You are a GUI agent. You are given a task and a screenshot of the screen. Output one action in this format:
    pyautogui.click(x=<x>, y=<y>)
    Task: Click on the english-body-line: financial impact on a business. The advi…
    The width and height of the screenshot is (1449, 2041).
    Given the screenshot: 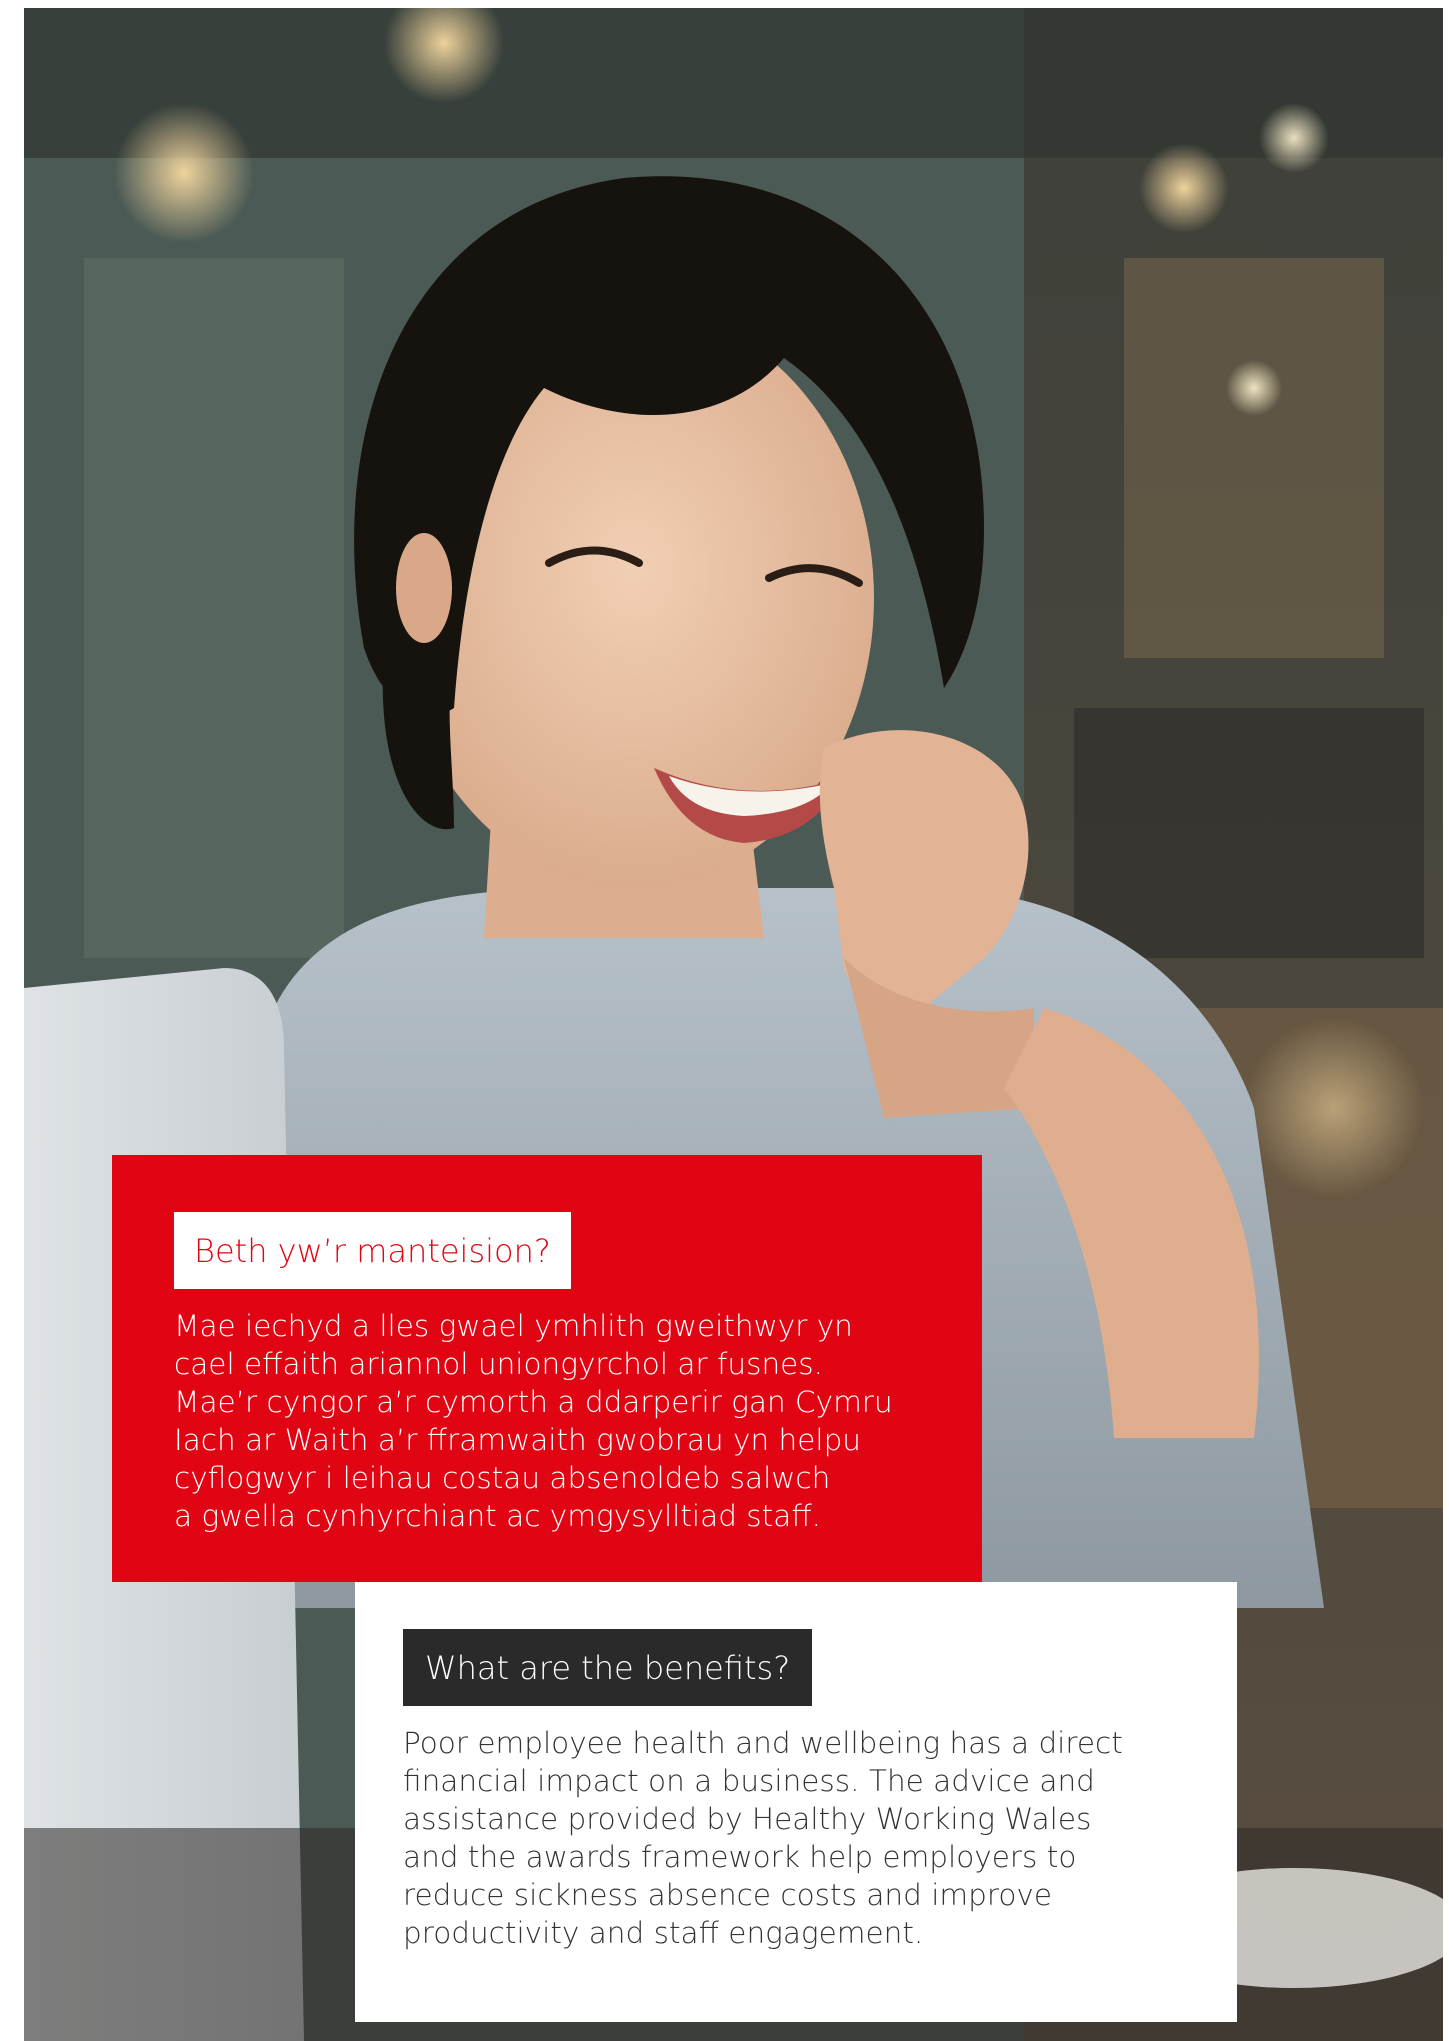 What is the action you would take?
    pyautogui.click(x=749, y=1781)
    